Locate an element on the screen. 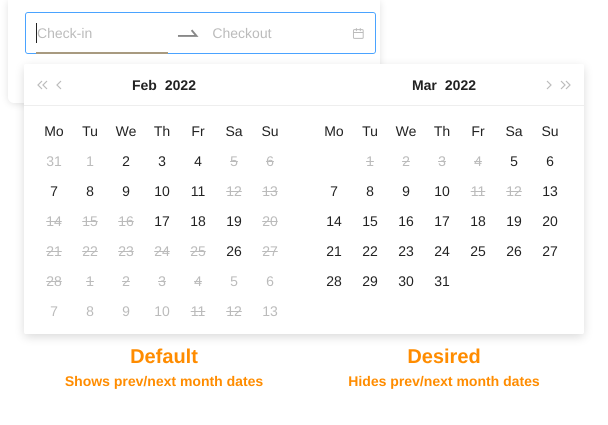  input-field: Checkout is located at coordinates (282, 33).